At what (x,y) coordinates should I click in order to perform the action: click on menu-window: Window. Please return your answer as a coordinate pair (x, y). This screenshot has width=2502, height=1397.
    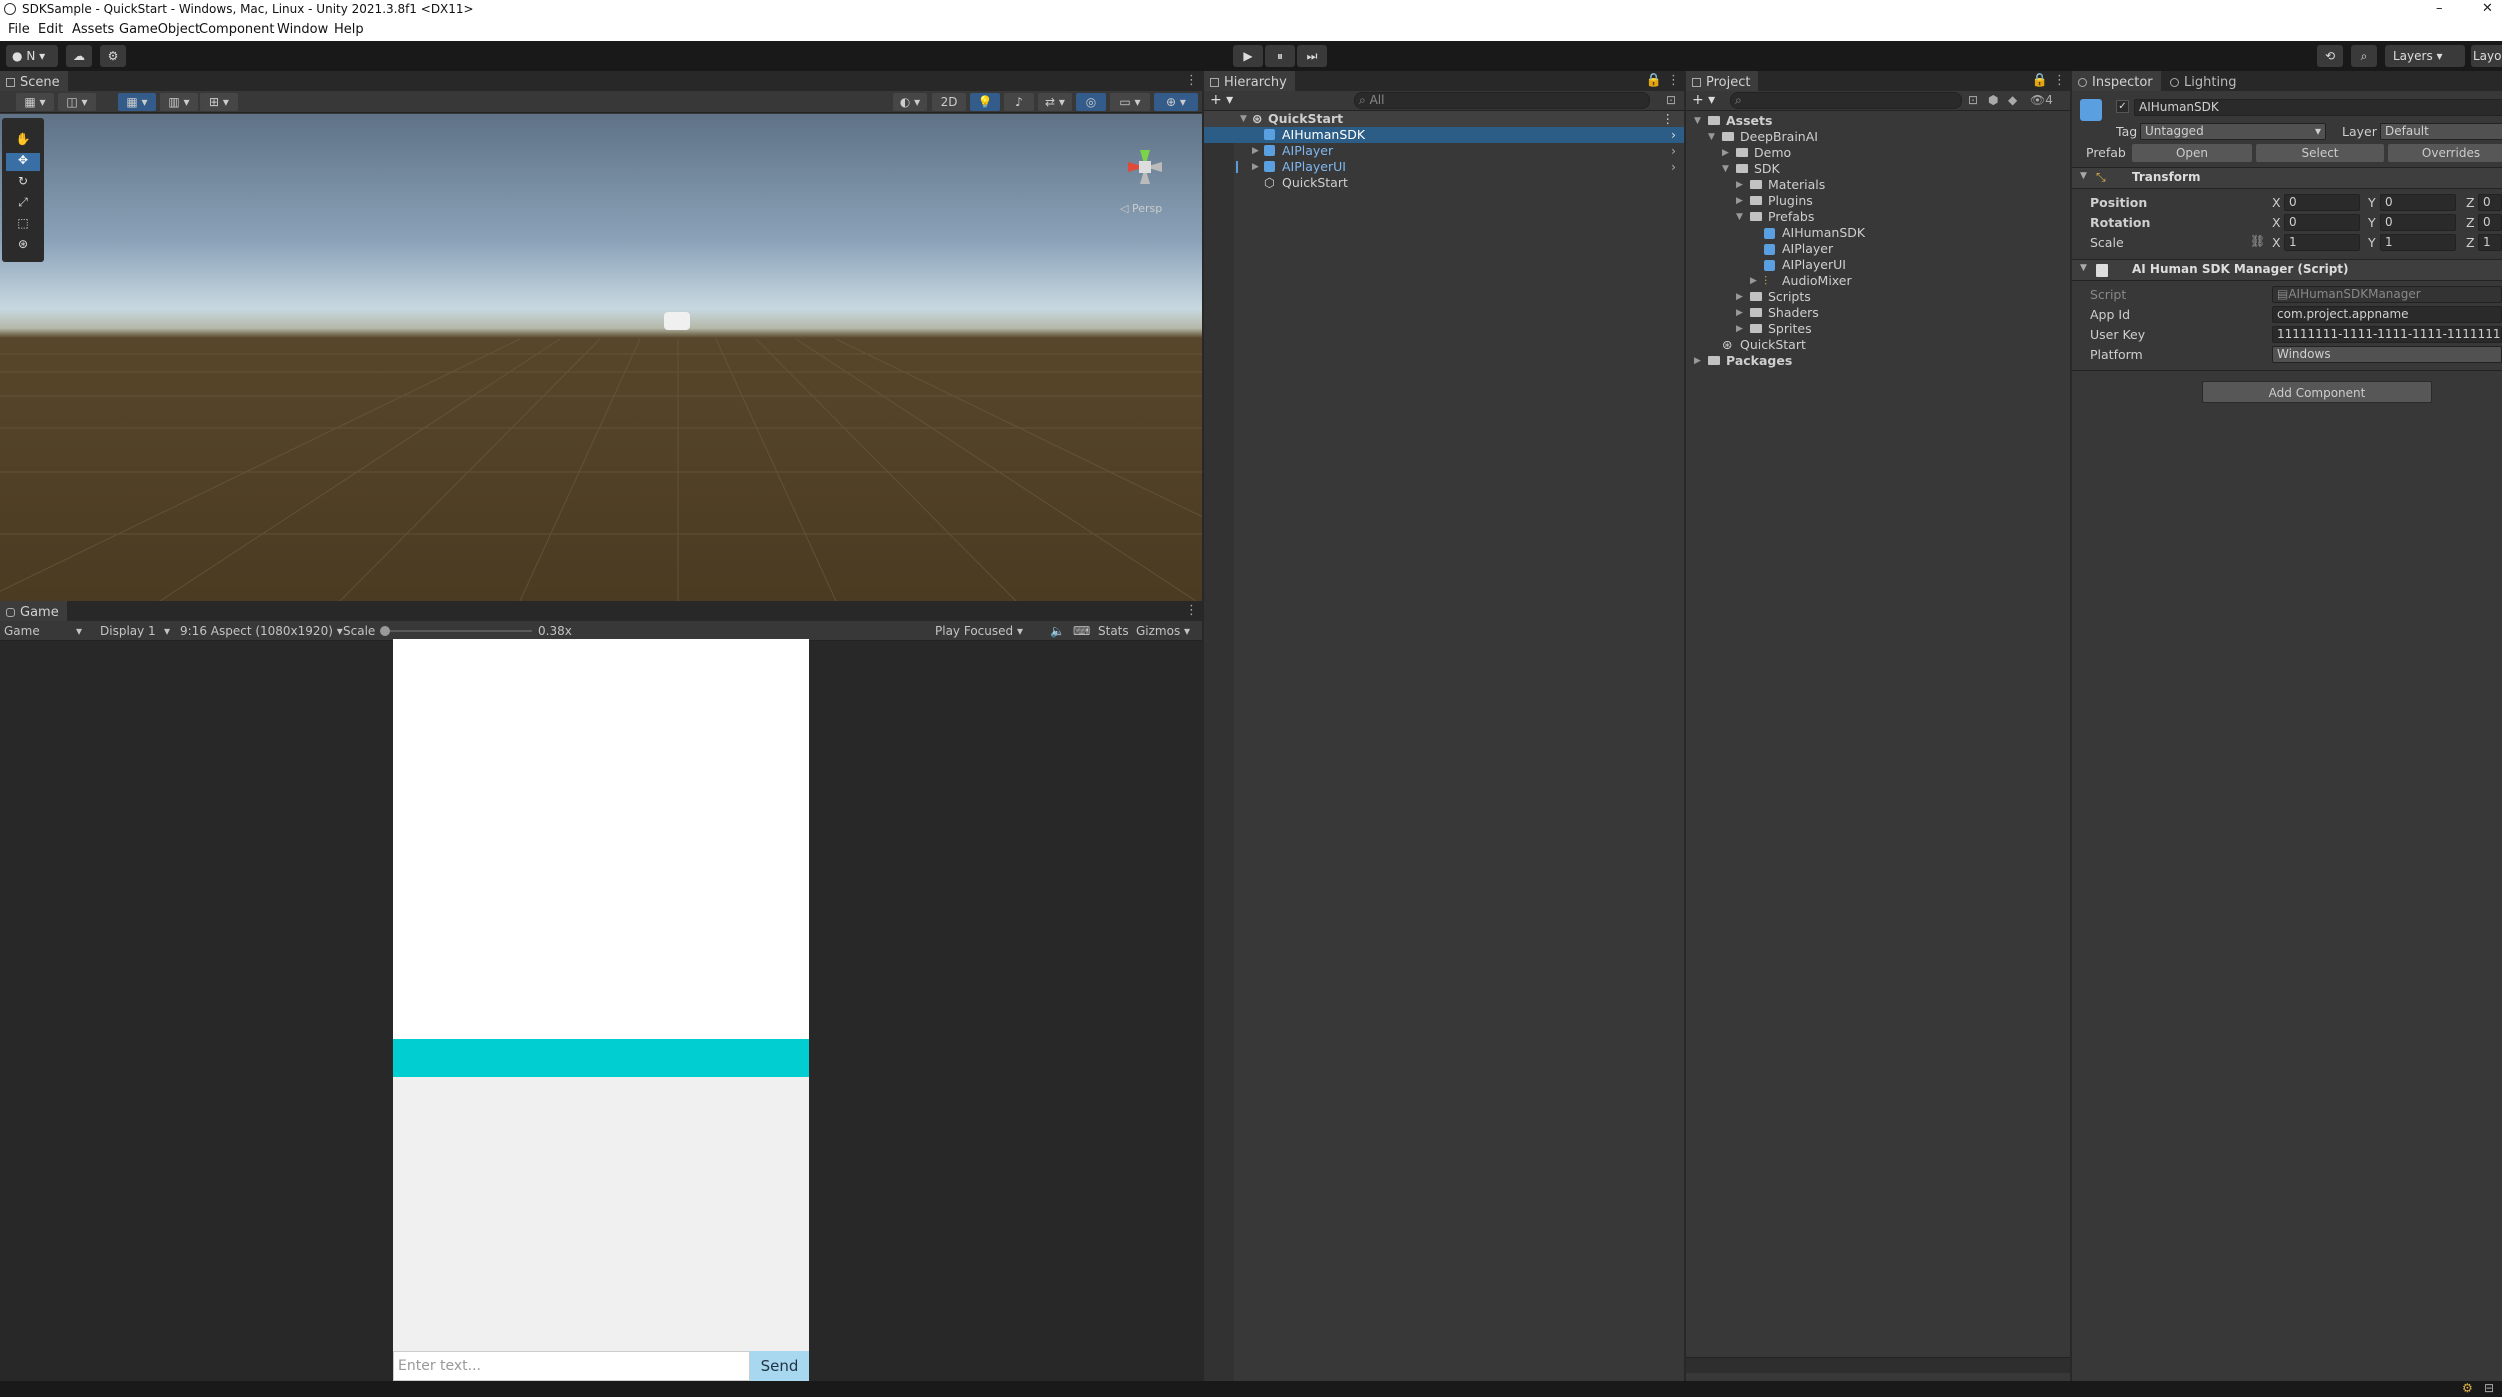
    Looking at the image, I should click on (302, 29).